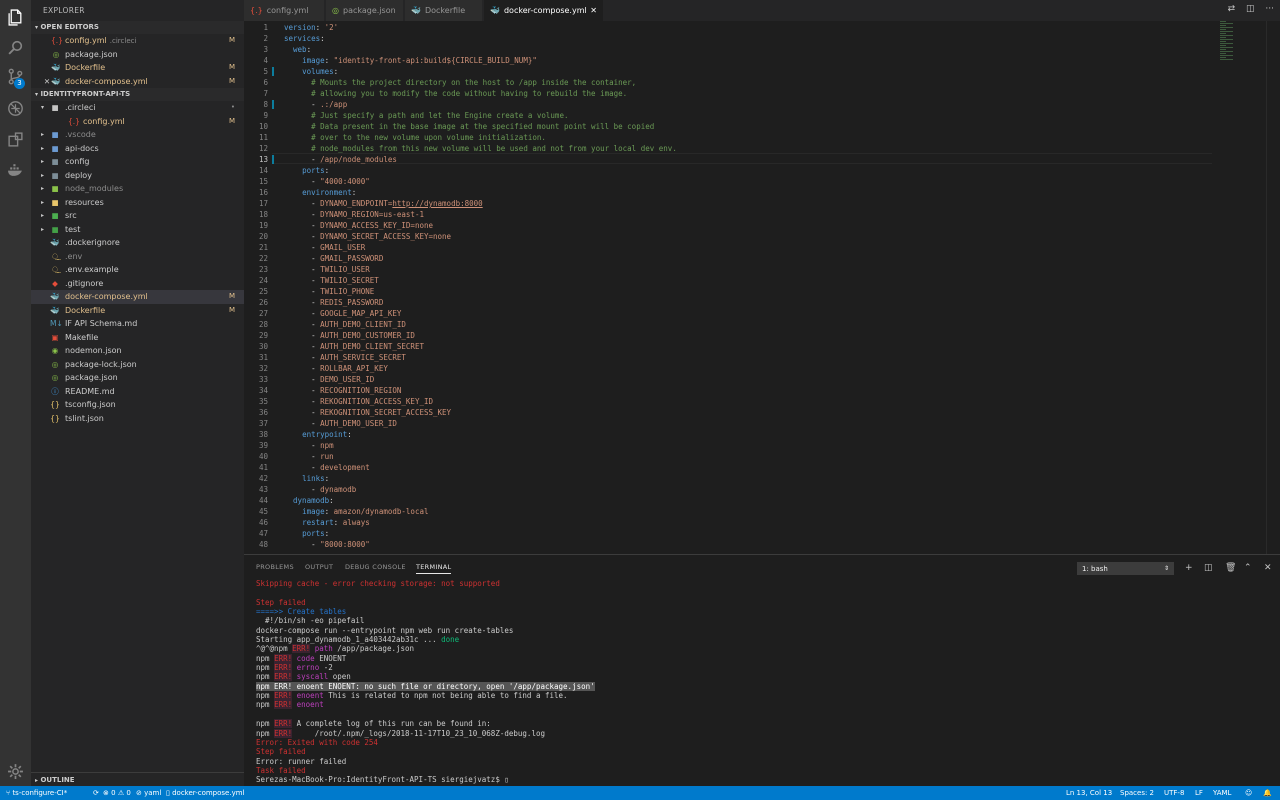 This screenshot has width=1280, height=800. What do you see at coordinates (148, 793) in the screenshot?
I see `lang-server-status: ⊘ yaml` at bounding box center [148, 793].